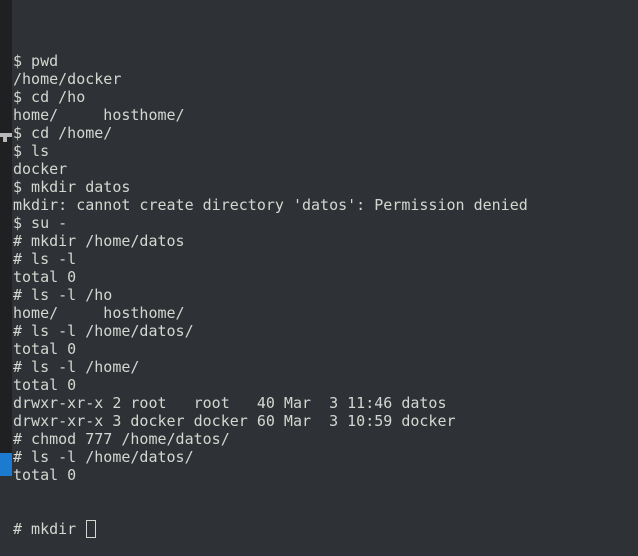 The width and height of the screenshot is (638, 556). Describe the element at coordinates (5, 137) in the screenshot. I see `scroll-marker-stem` at that location.